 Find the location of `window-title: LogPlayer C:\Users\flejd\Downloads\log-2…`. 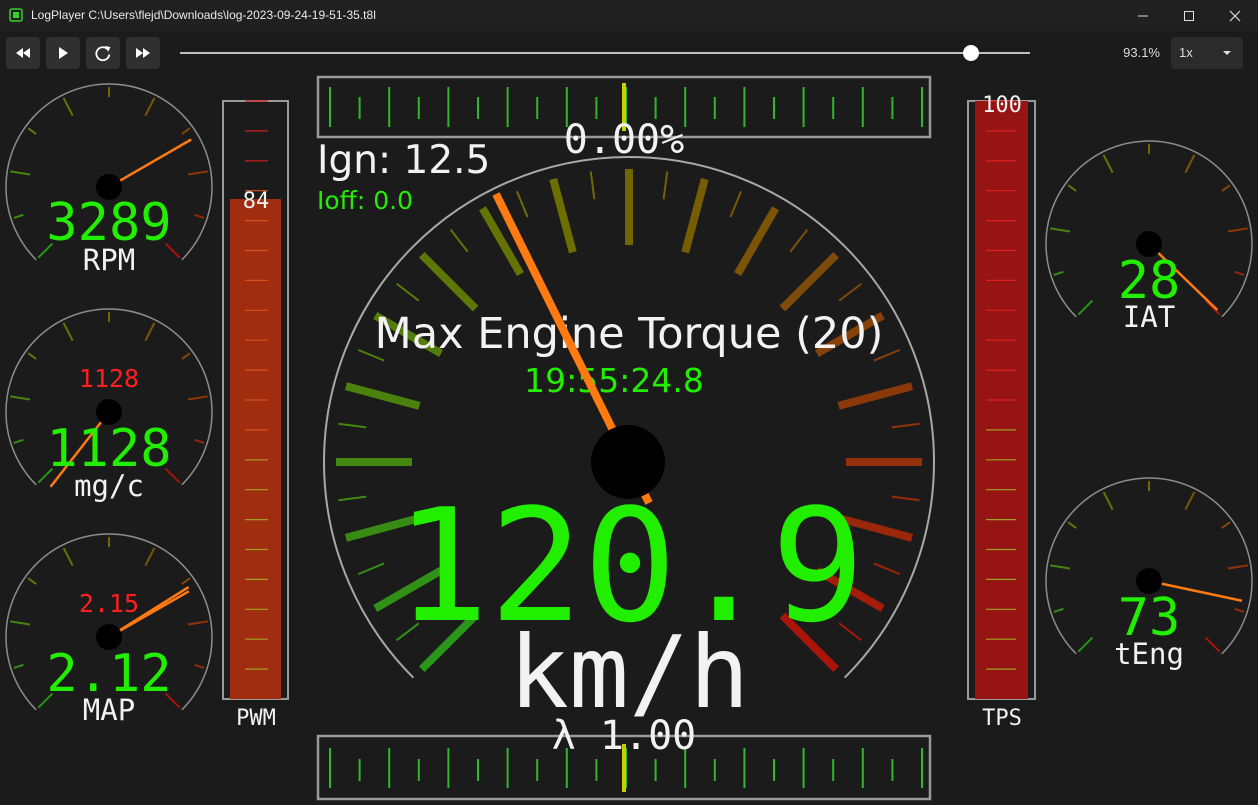

window-title: LogPlayer C:\Users\flejd\Downloads\log-2… is located at coordinates (203, 15).